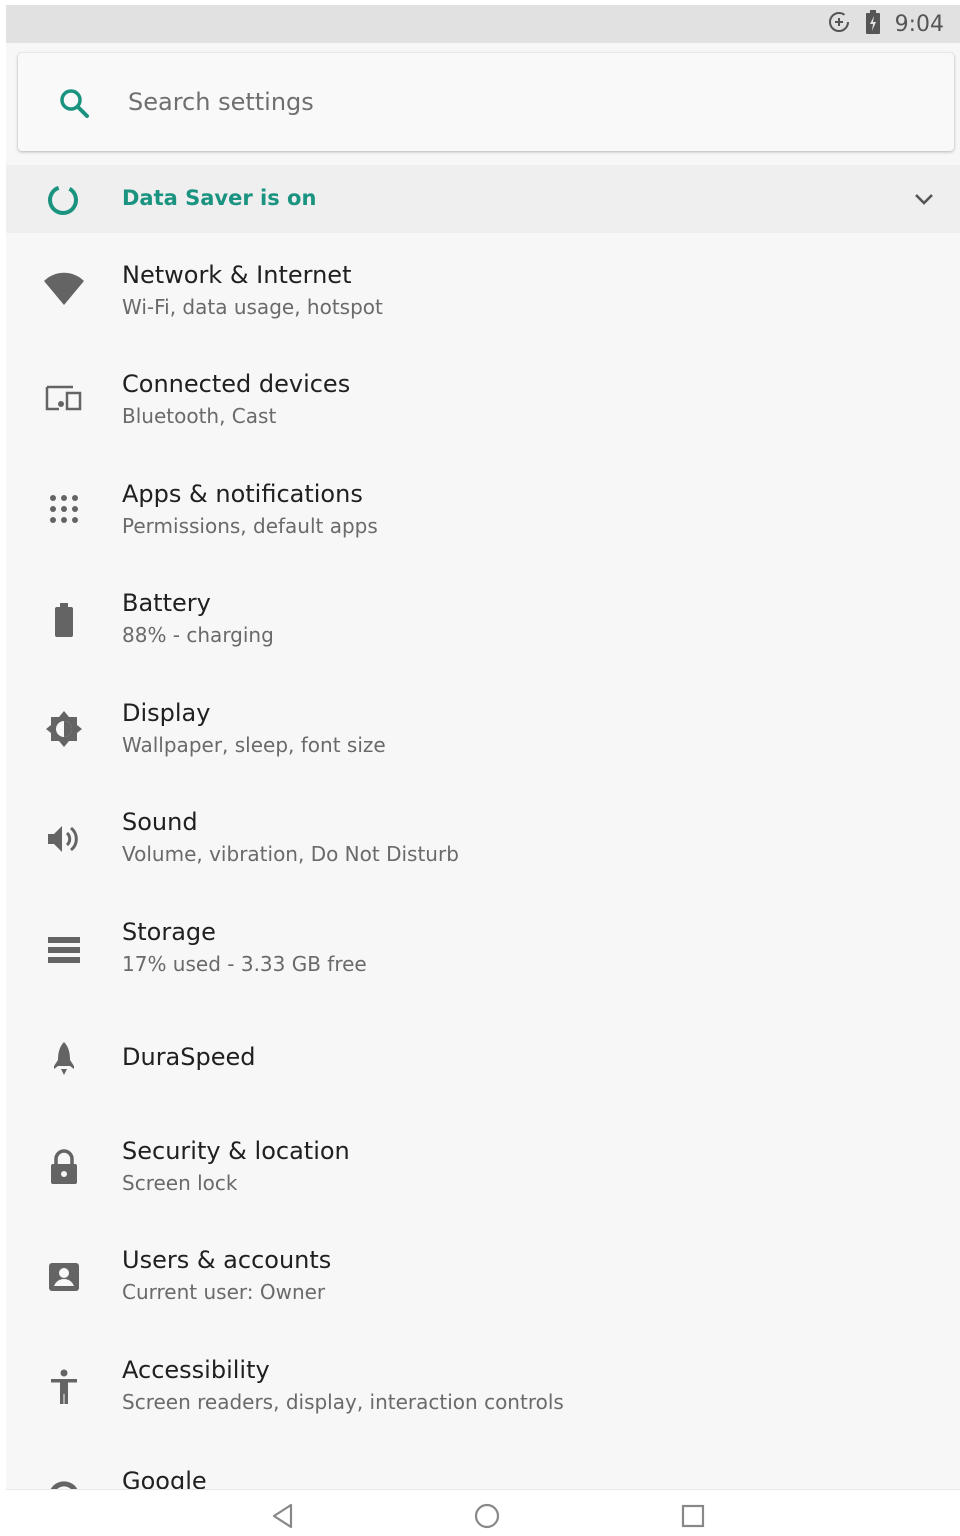 Image resolution: width=960 pixels, height=1536 pixels. Describe the element at coordinates (199, 416) in the screenshot. I see `item-subtitle: Bluetooth, Cast` at that location.